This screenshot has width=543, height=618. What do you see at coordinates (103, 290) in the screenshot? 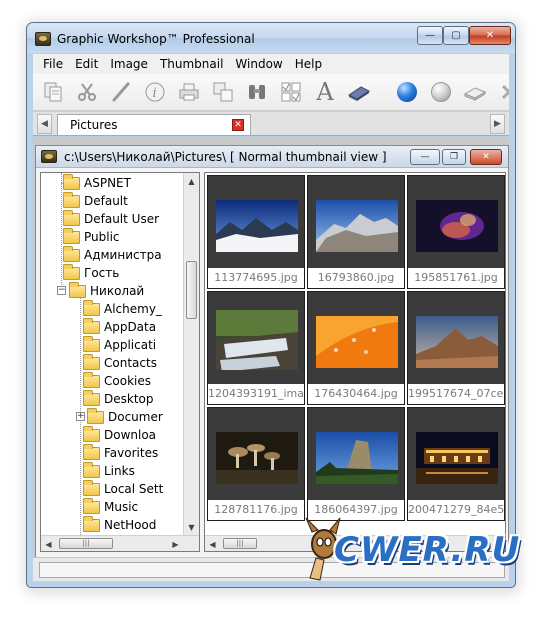
I see `tree-item-user: Николай` at bounding box center [103, 290].